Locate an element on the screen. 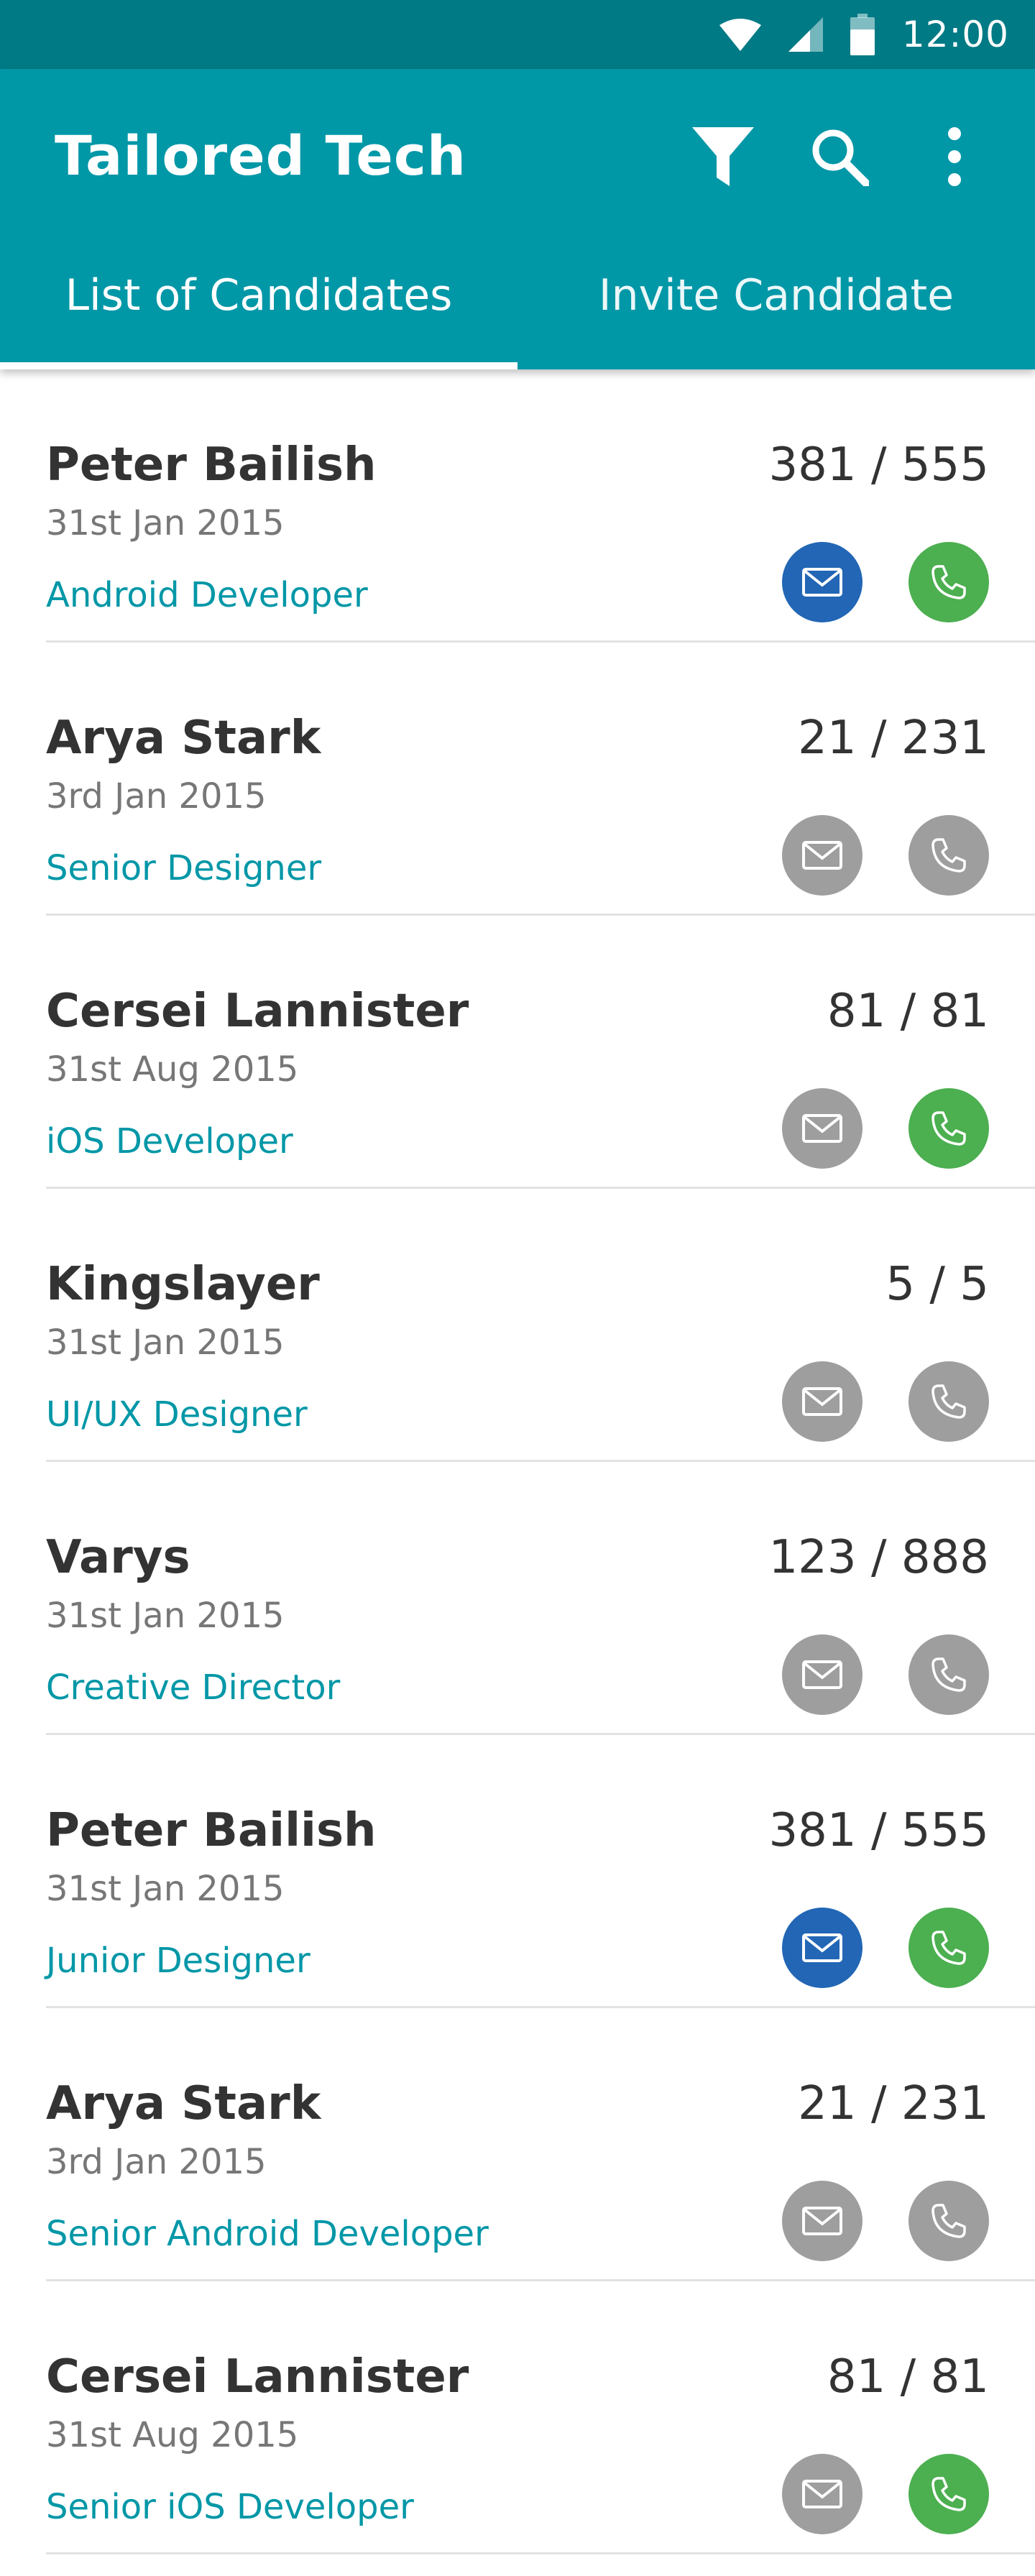 The image size is (1035, 2576). candidate-role: Creative Director is located at coordinates (193, 1688).